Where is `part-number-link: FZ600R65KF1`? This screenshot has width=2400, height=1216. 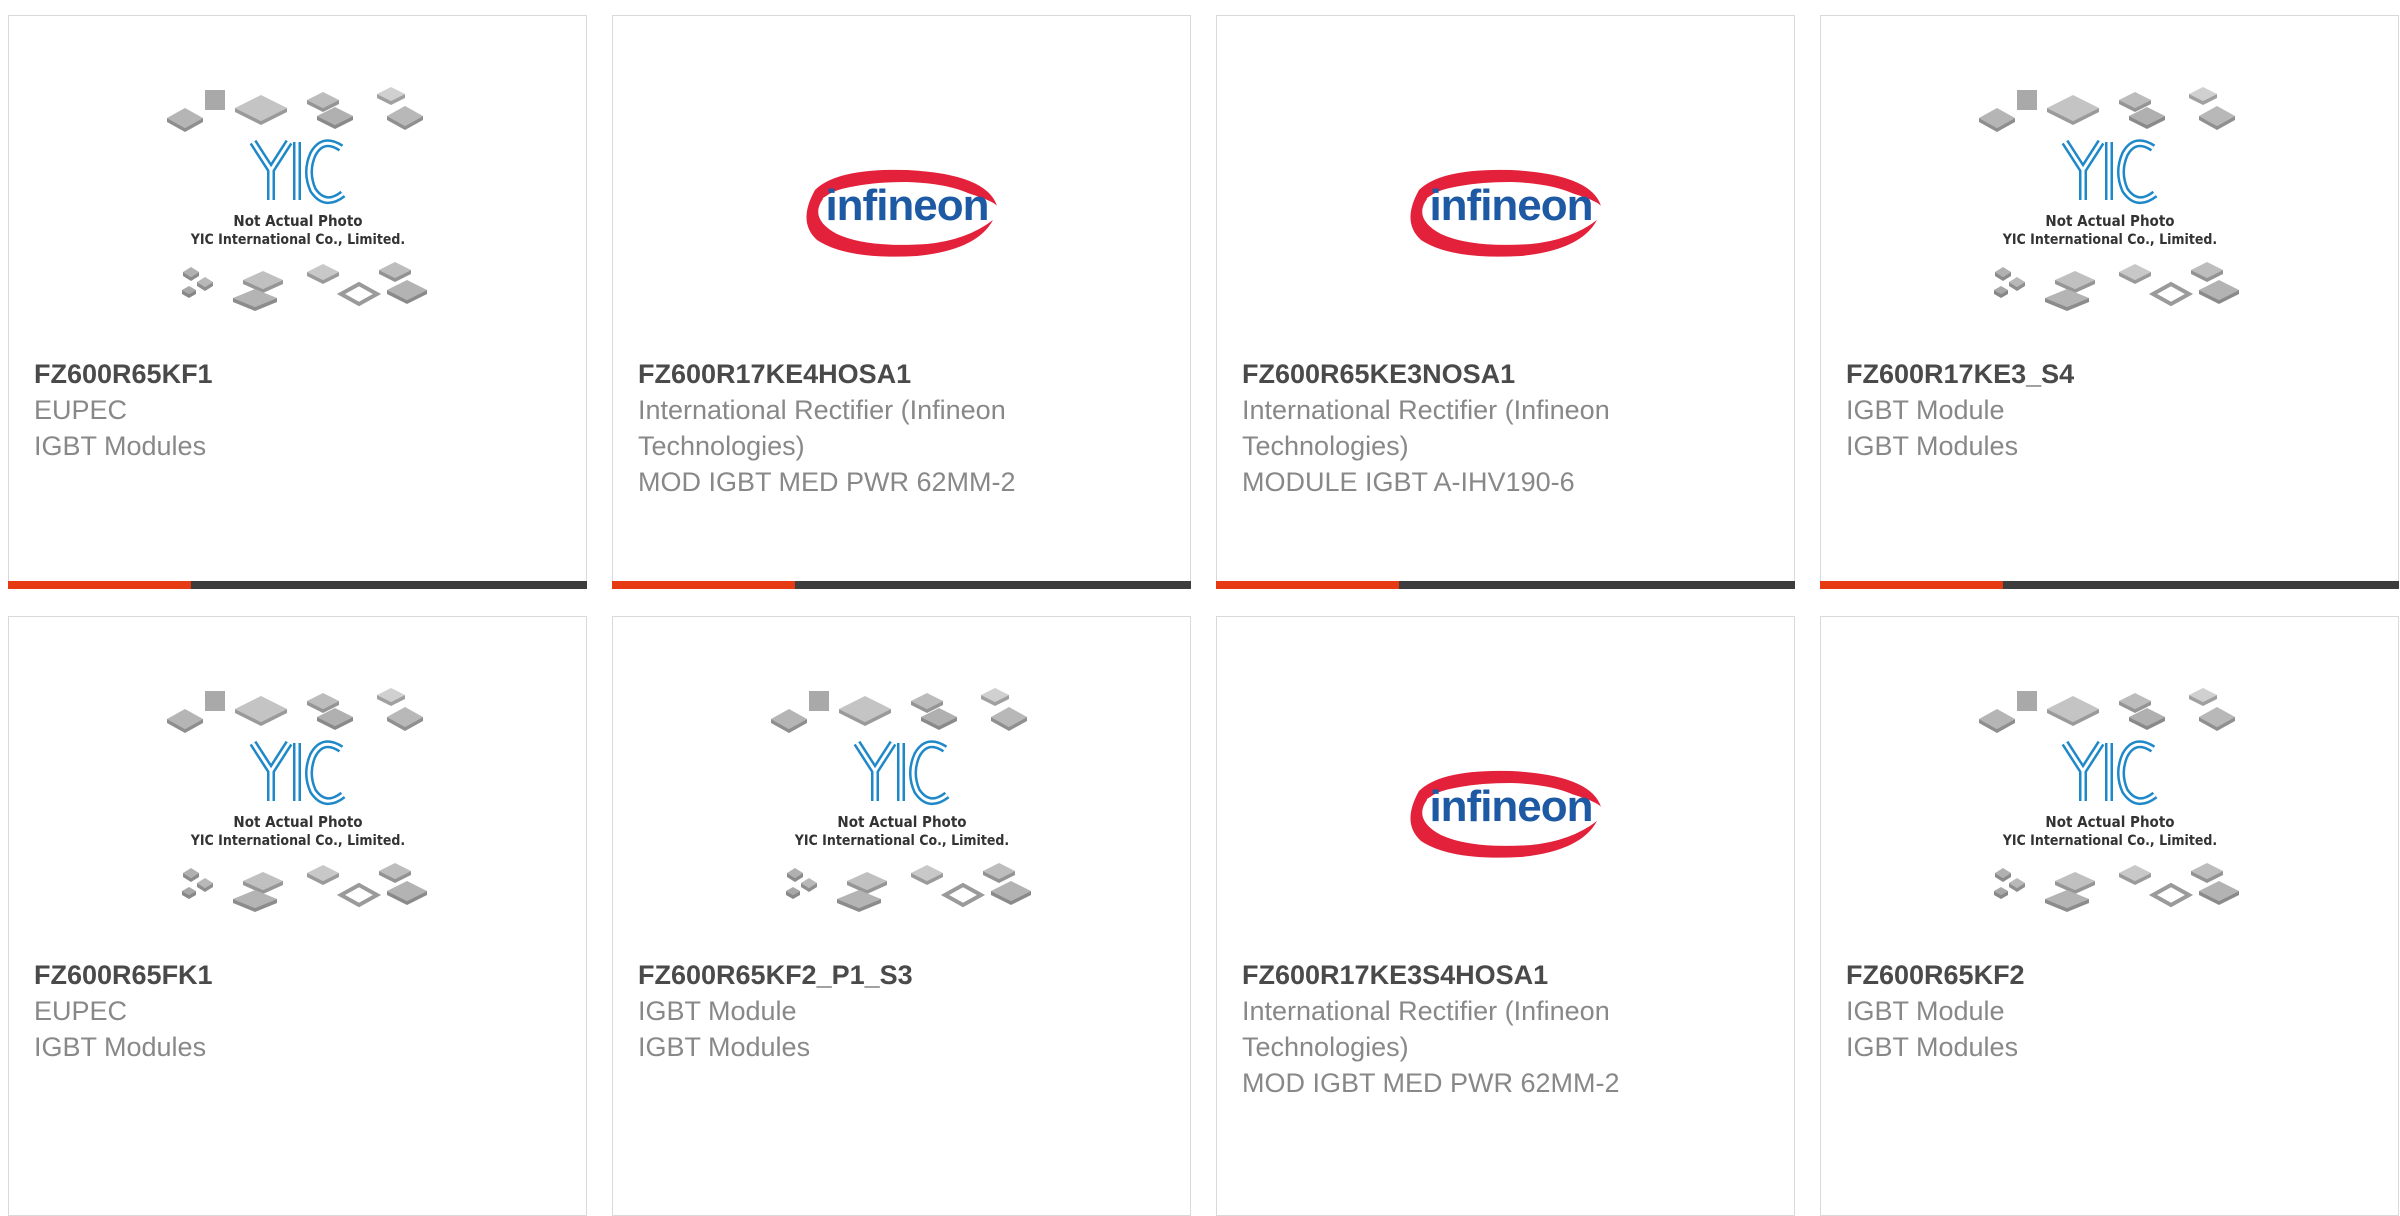 part-number-link: FZ600R65KF1 is located at coordinates (295, 374).